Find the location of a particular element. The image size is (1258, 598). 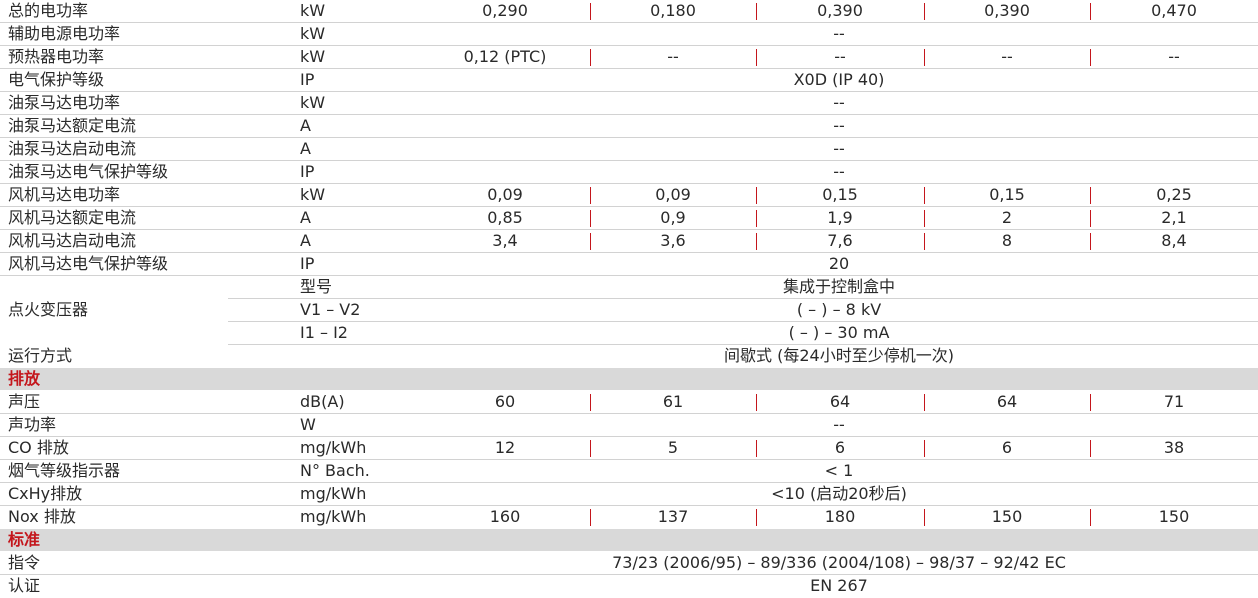

ignition-subrow: I1 – I2 ( – ) – 30 mA is located at coordinates (743, 333).